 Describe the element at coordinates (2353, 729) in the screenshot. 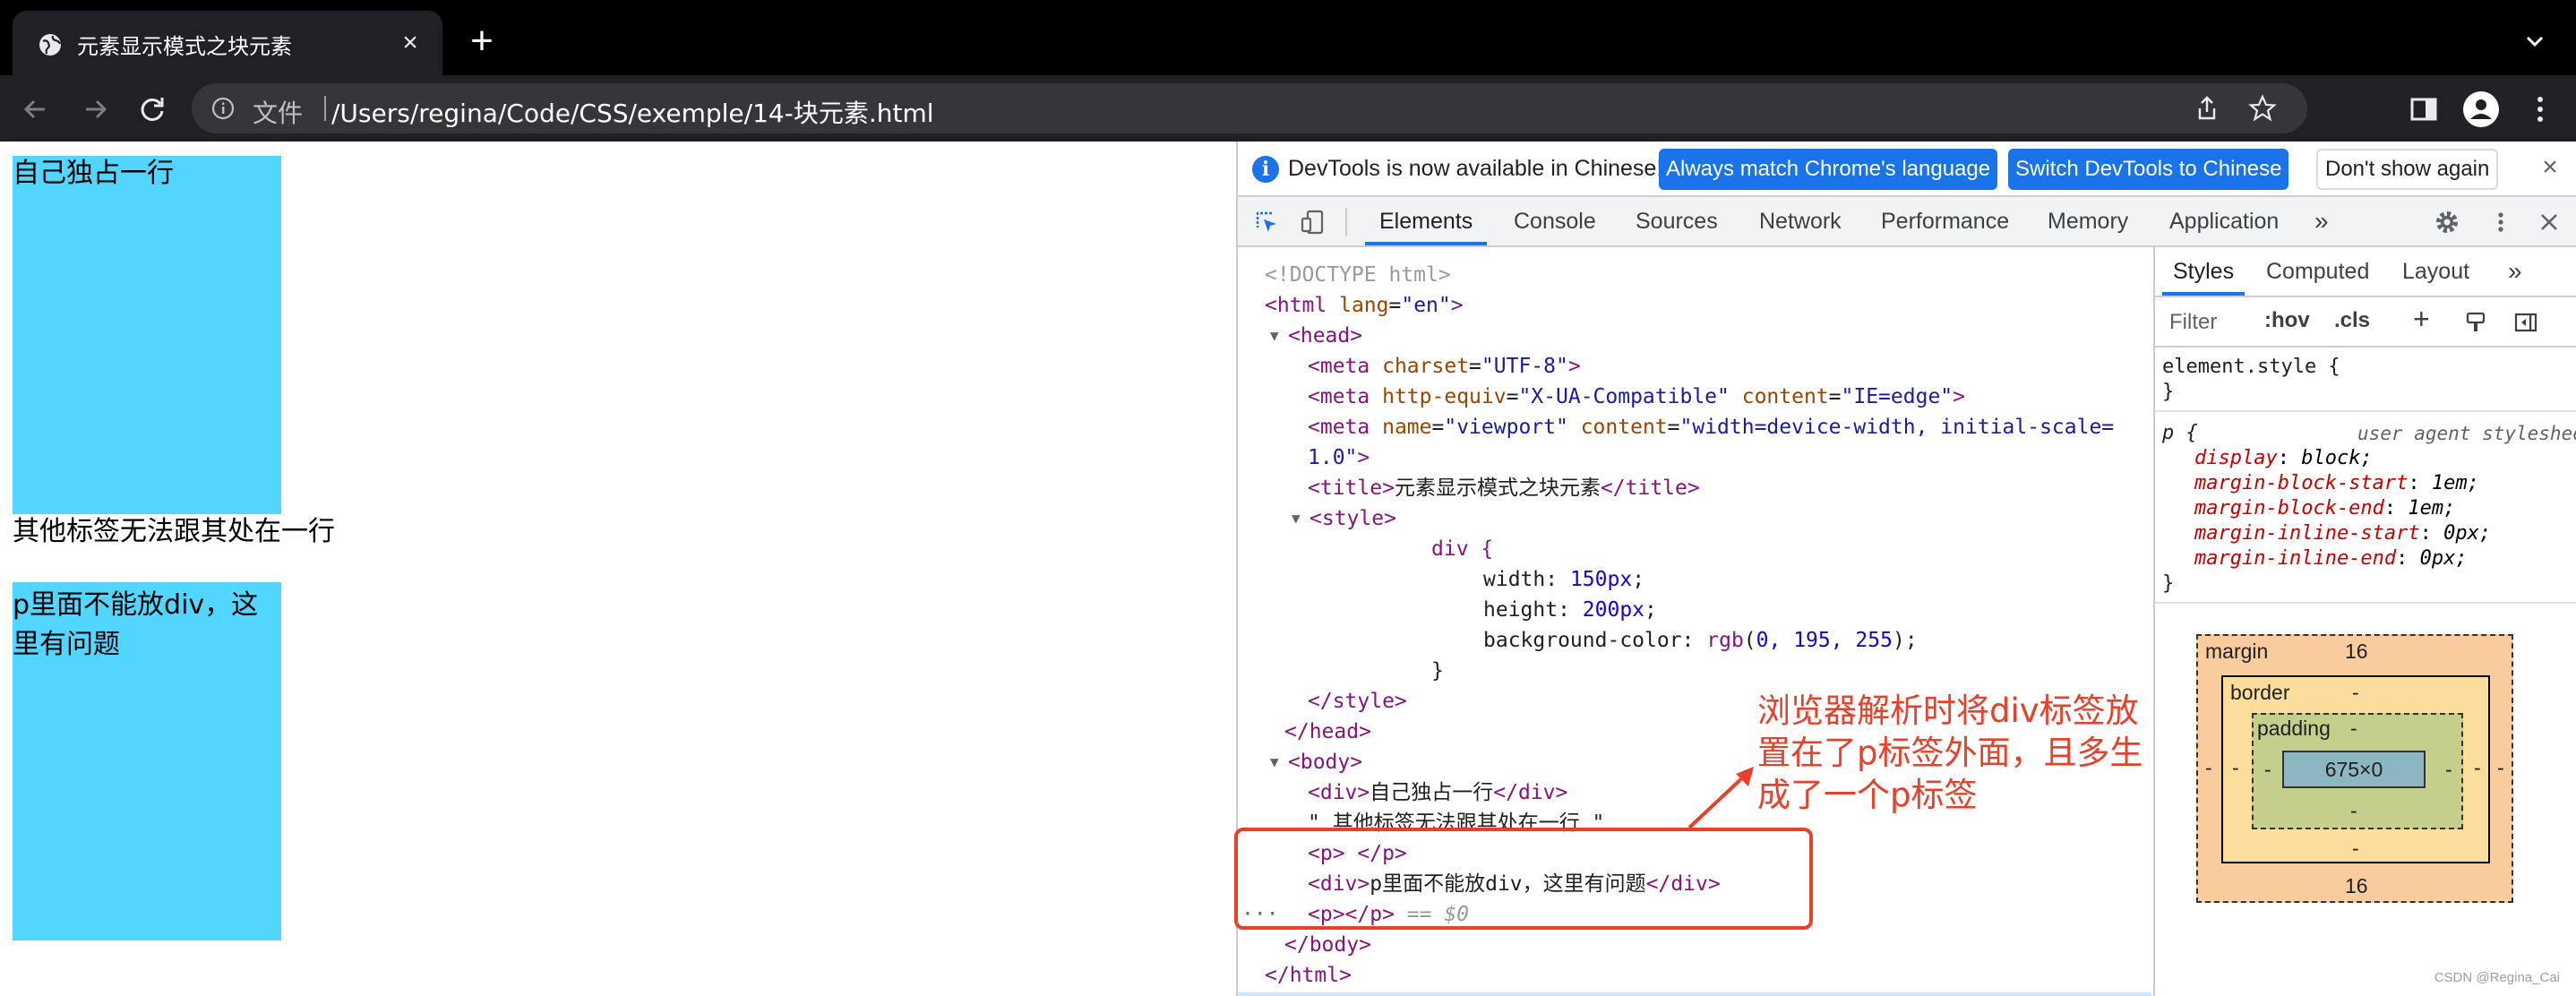

I see `padding-top-value: -` at that location.